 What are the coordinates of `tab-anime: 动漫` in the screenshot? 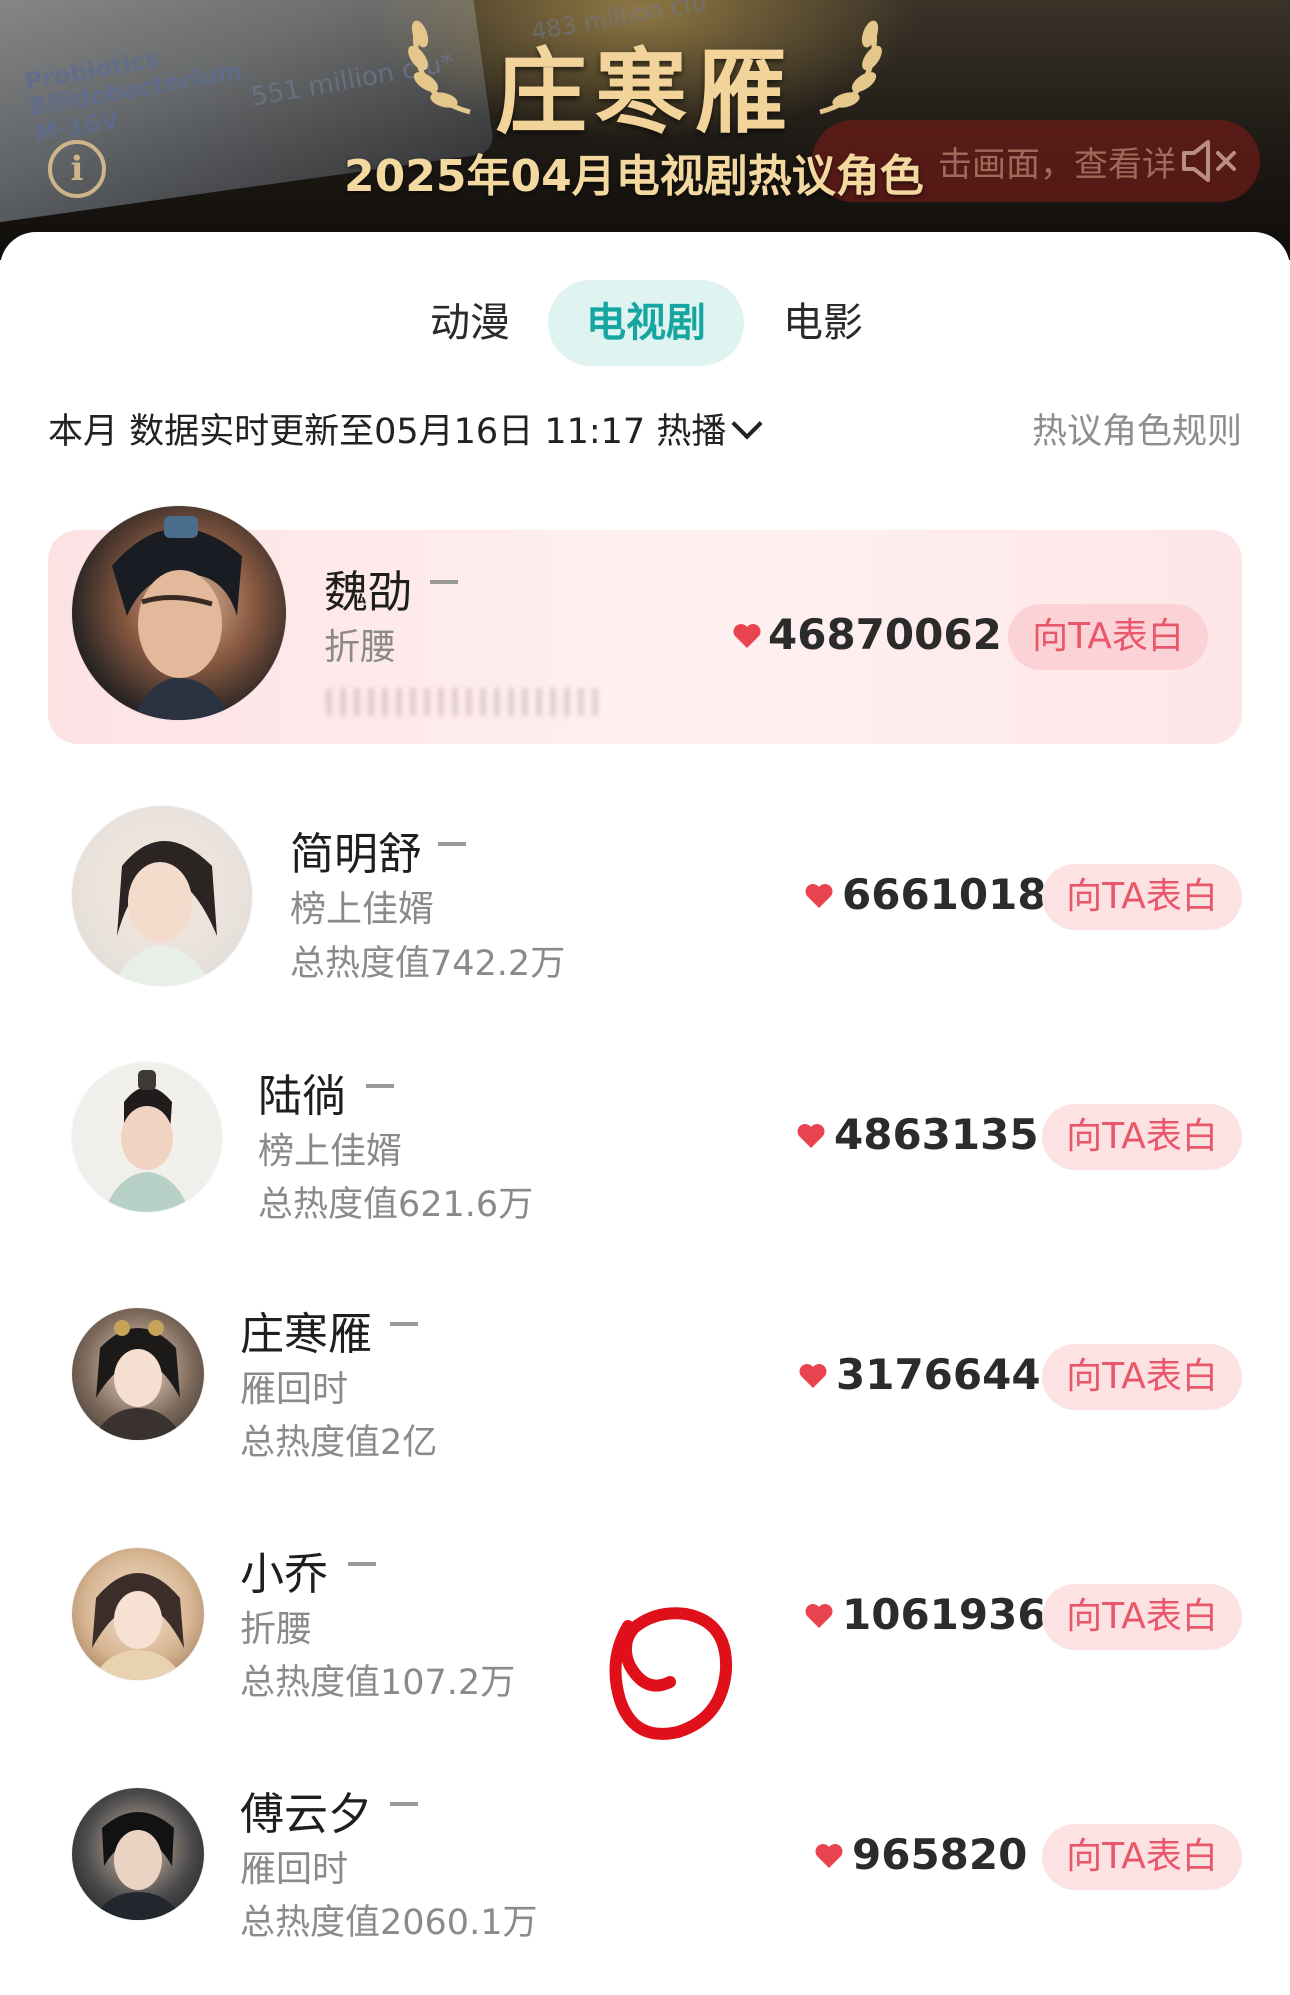 It's located at (470, 323).